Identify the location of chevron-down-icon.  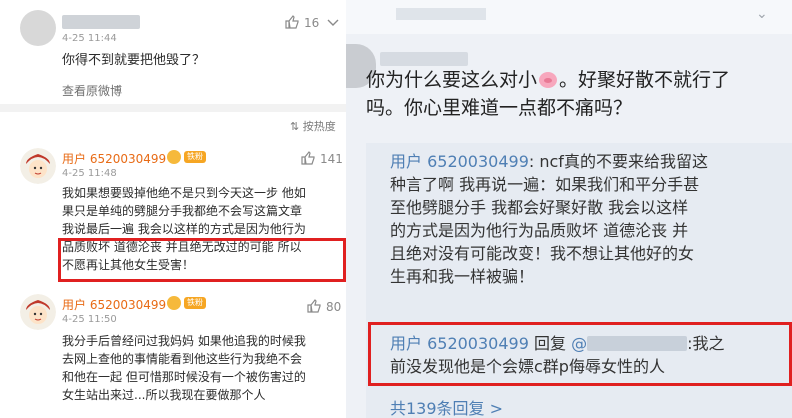
(333, 22).